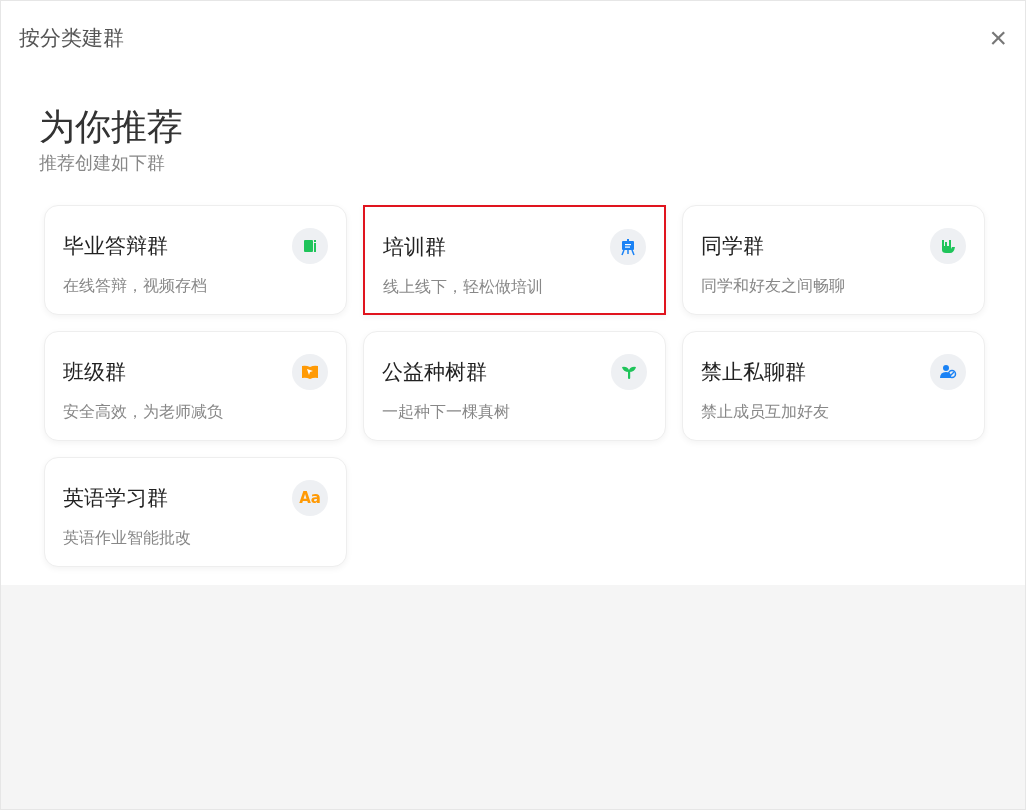 This screenshot has width=1026, height=810. Describe the element at coordinates (629, 371) in the screenshot. I see `sprout-icon` at that location.